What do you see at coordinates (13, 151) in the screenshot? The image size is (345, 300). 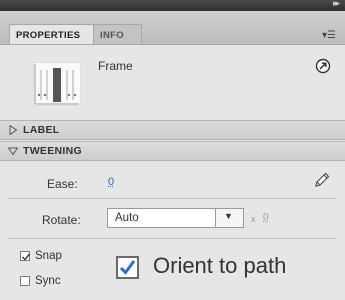 I see `collapse-triangle-icon` at bounding box center [13, 151].